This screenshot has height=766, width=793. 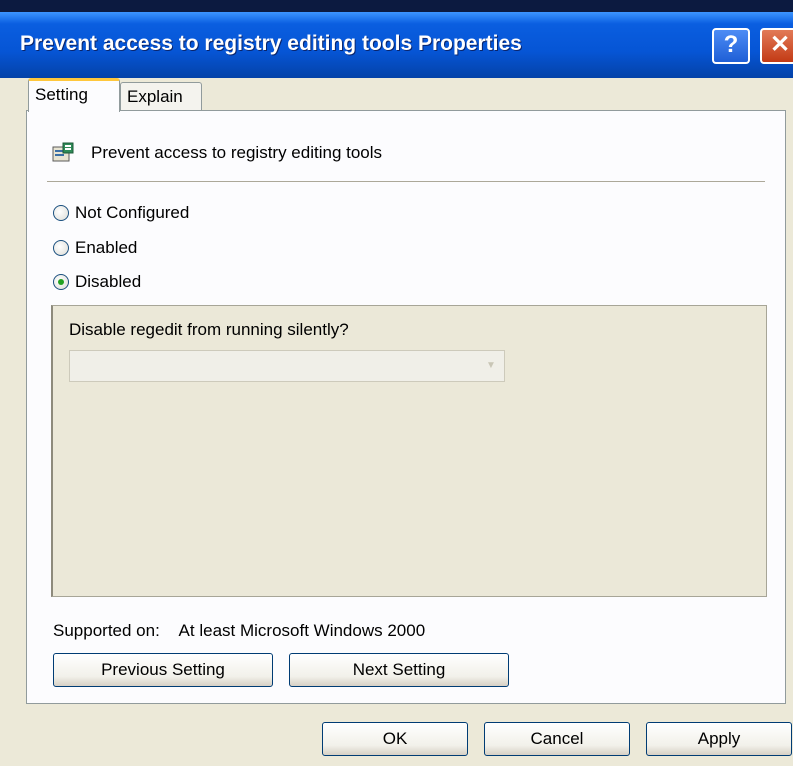 I want to click on radio-label: Enabled, so click(x=106, y=247).